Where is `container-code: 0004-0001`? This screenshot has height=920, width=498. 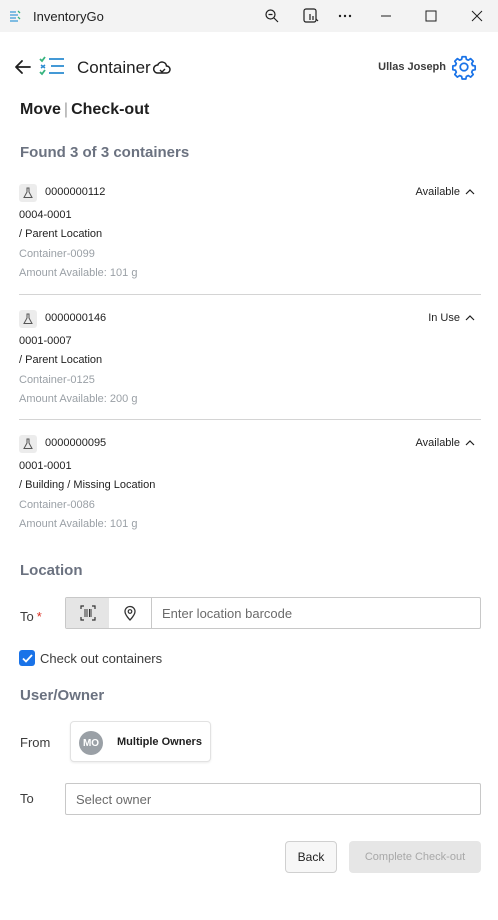 container-code: 0004-0001 is located at coordinates (45, 215).